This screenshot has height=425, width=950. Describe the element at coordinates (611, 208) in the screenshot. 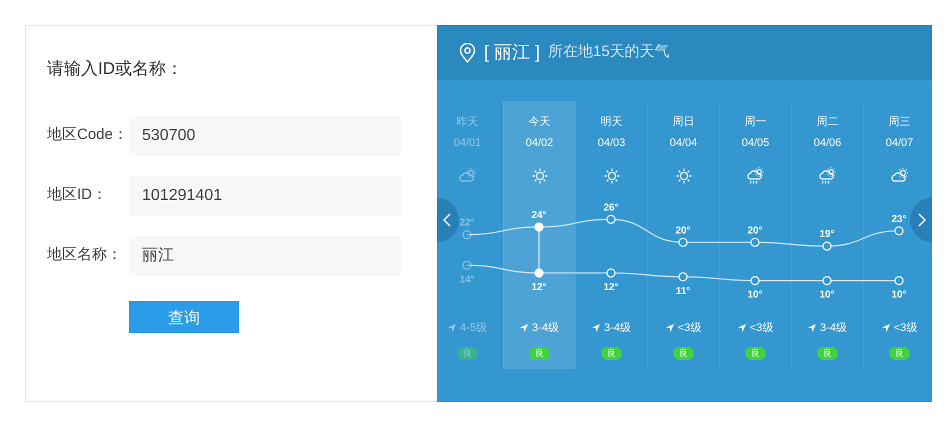

I see `temperature-label: 26°` at that location.